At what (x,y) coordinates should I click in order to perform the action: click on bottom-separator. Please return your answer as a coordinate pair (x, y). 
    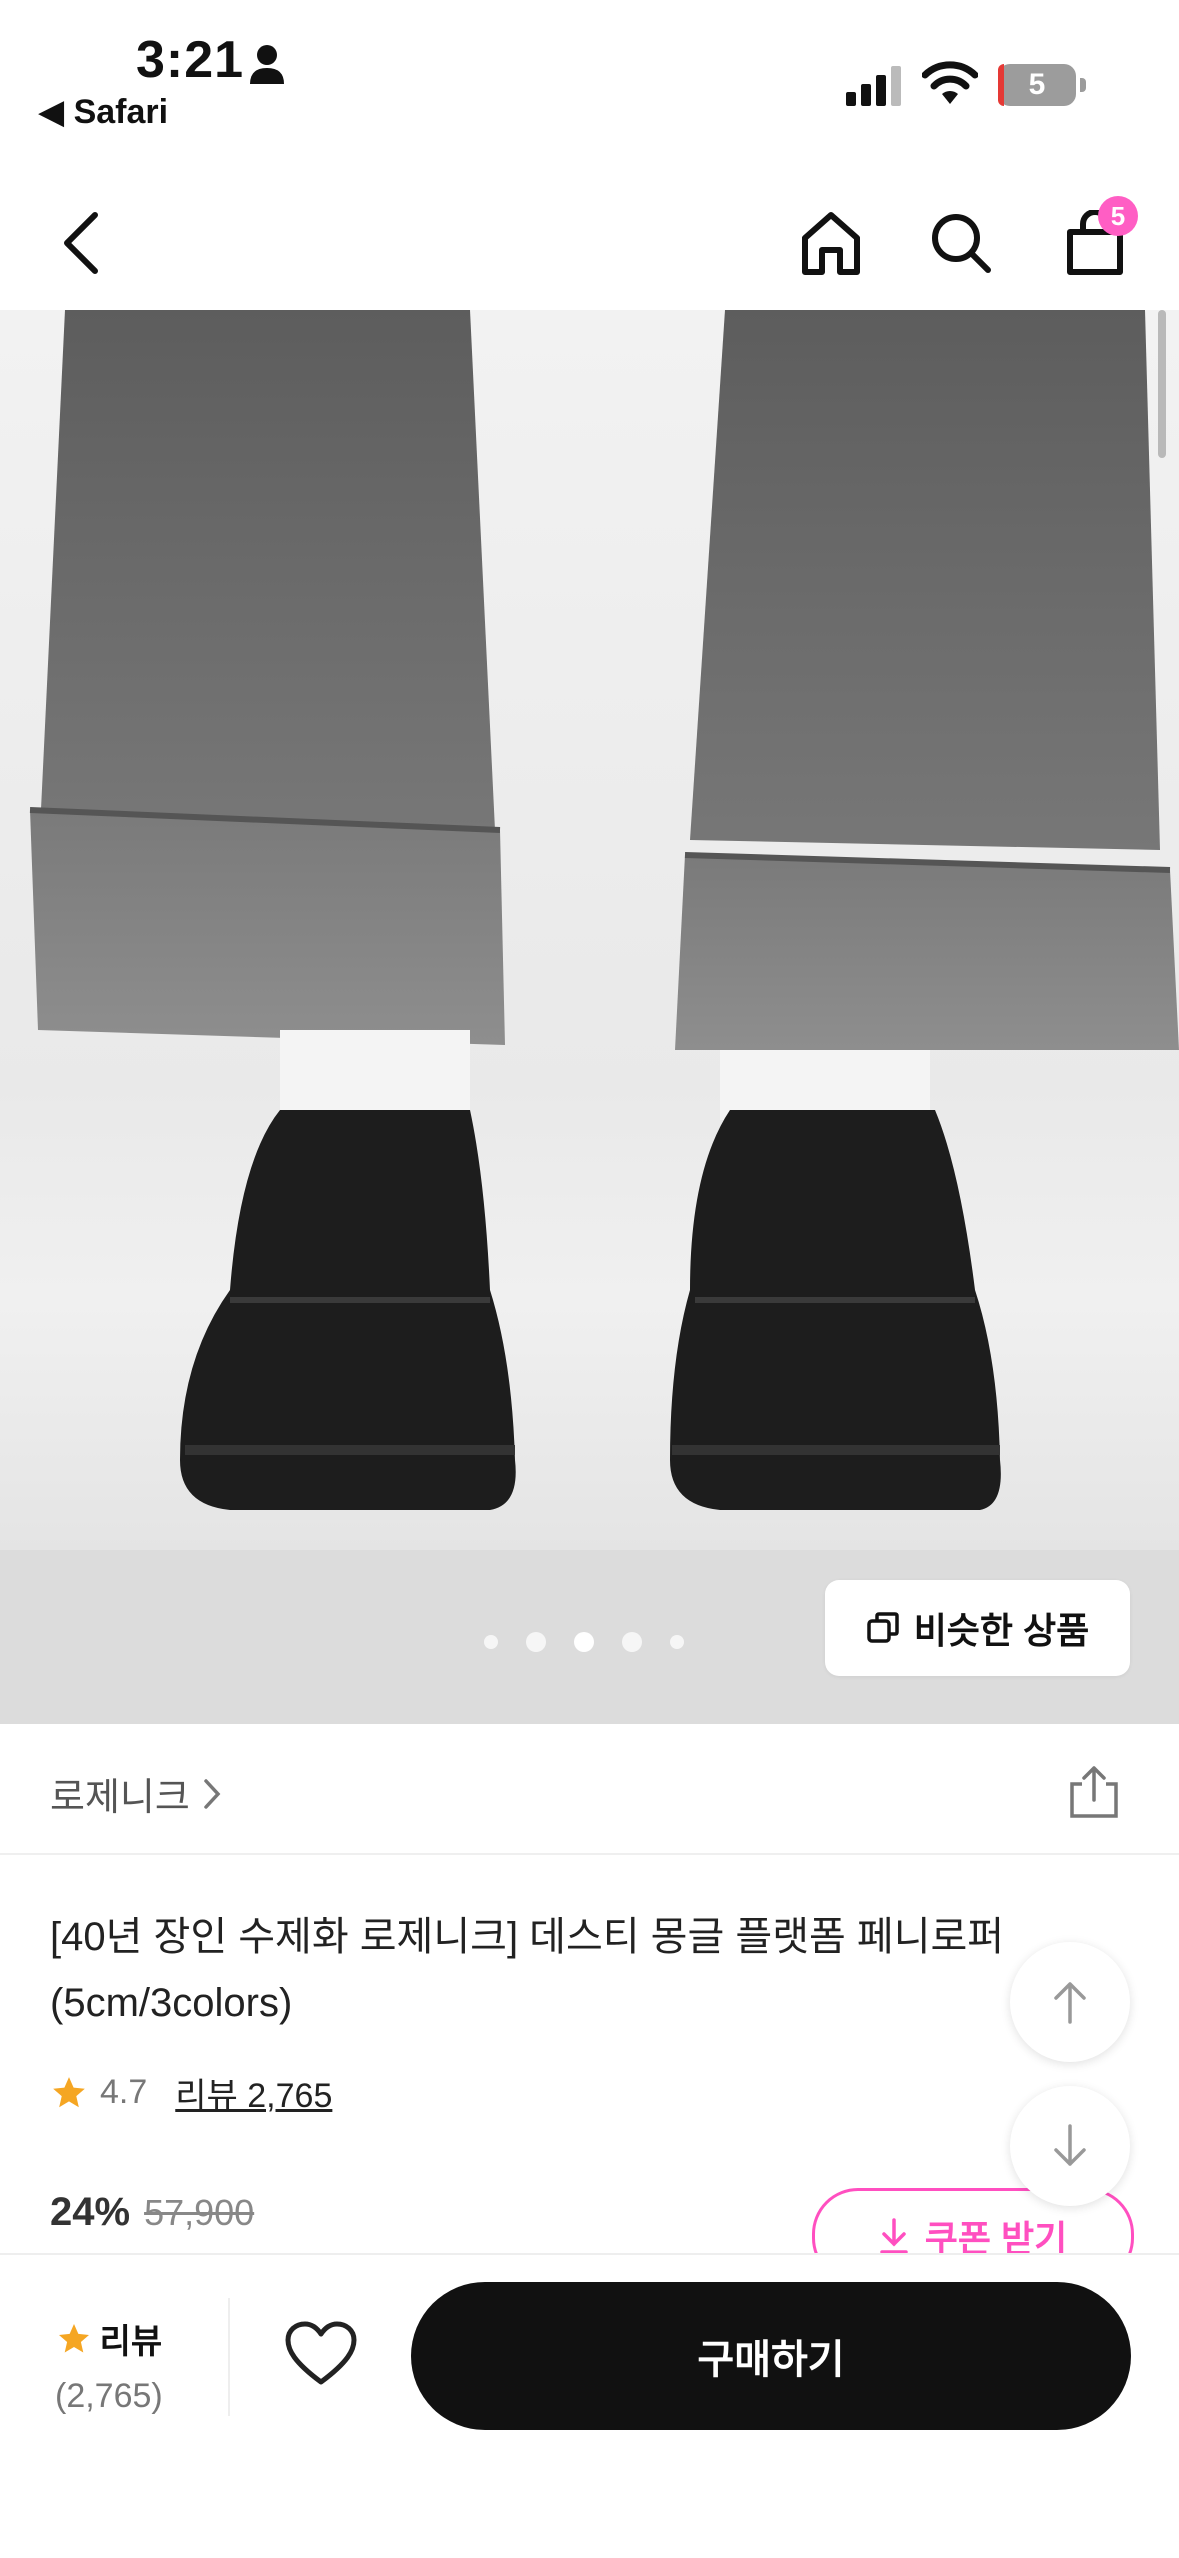
    Looking at the image, I should click on (229, 2357).